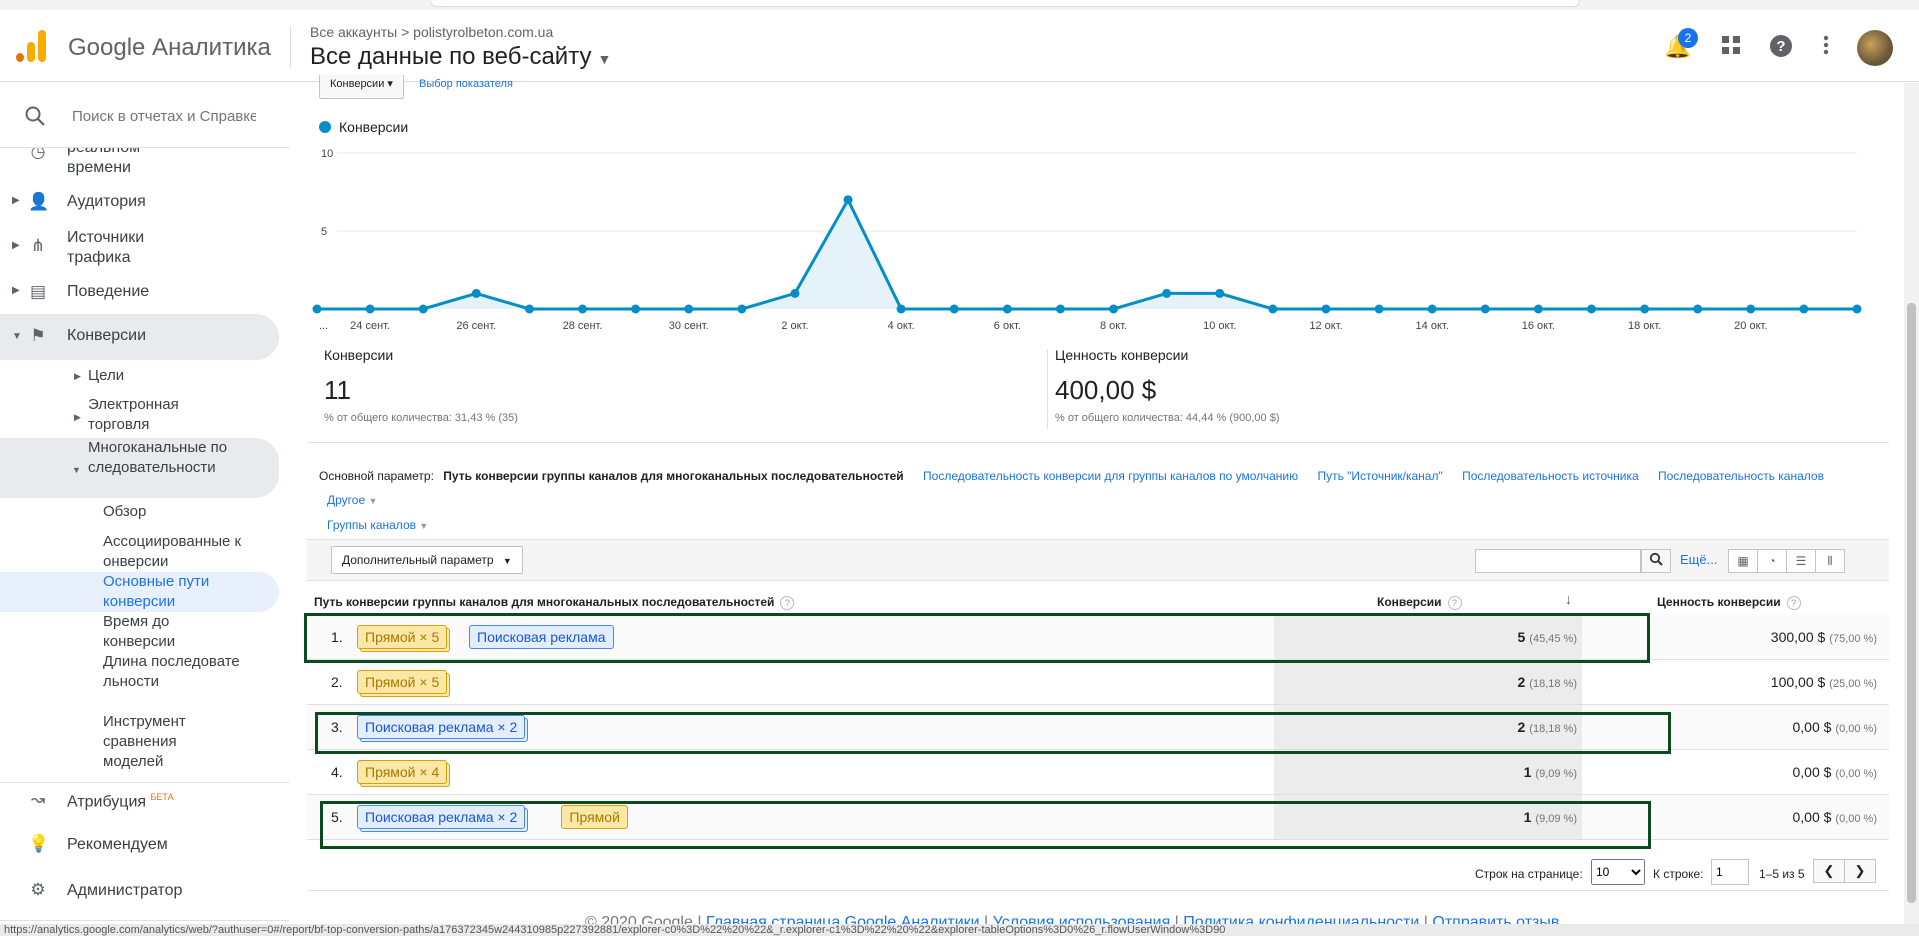 The width and height of the screenshot is (1919, 936). What do you see at coordinates (140, 337) in the screenshot?
I see `sidebar-item-conversions: ▼ ⚑ Конверсии` at bounding box center [140, 337].